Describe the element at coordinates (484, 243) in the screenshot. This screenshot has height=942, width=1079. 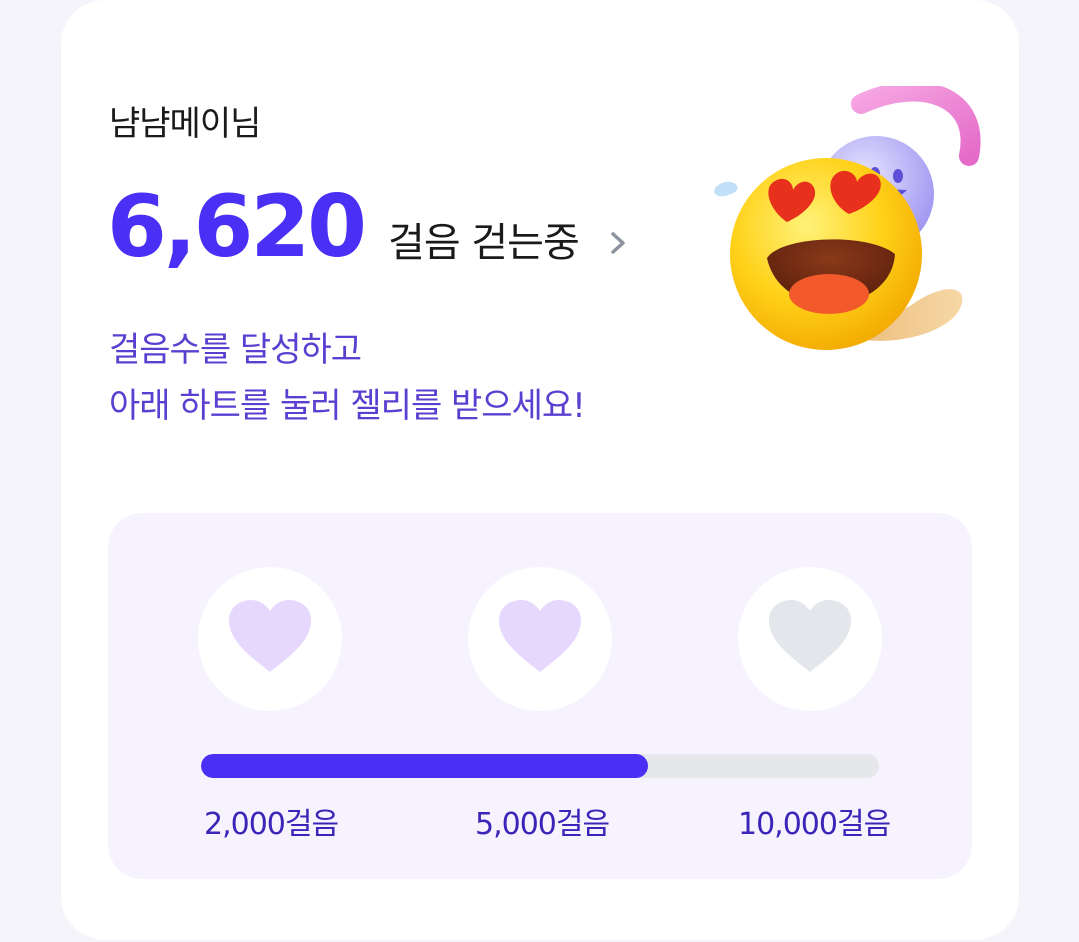
I see `step-status-label: 걸음 걷는중` at that location.